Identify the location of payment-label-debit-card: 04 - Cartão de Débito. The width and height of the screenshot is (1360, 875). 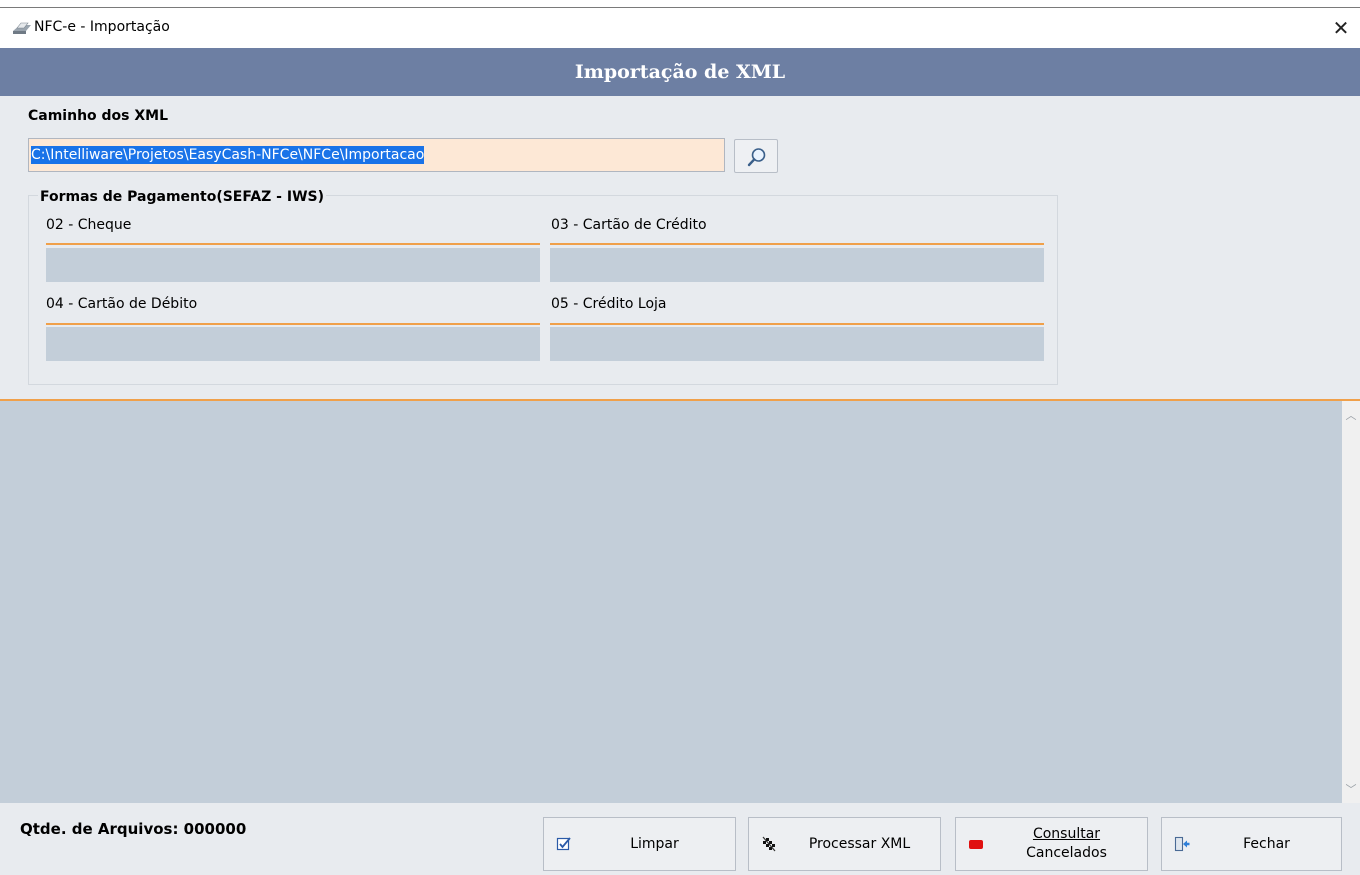
(122, 304).